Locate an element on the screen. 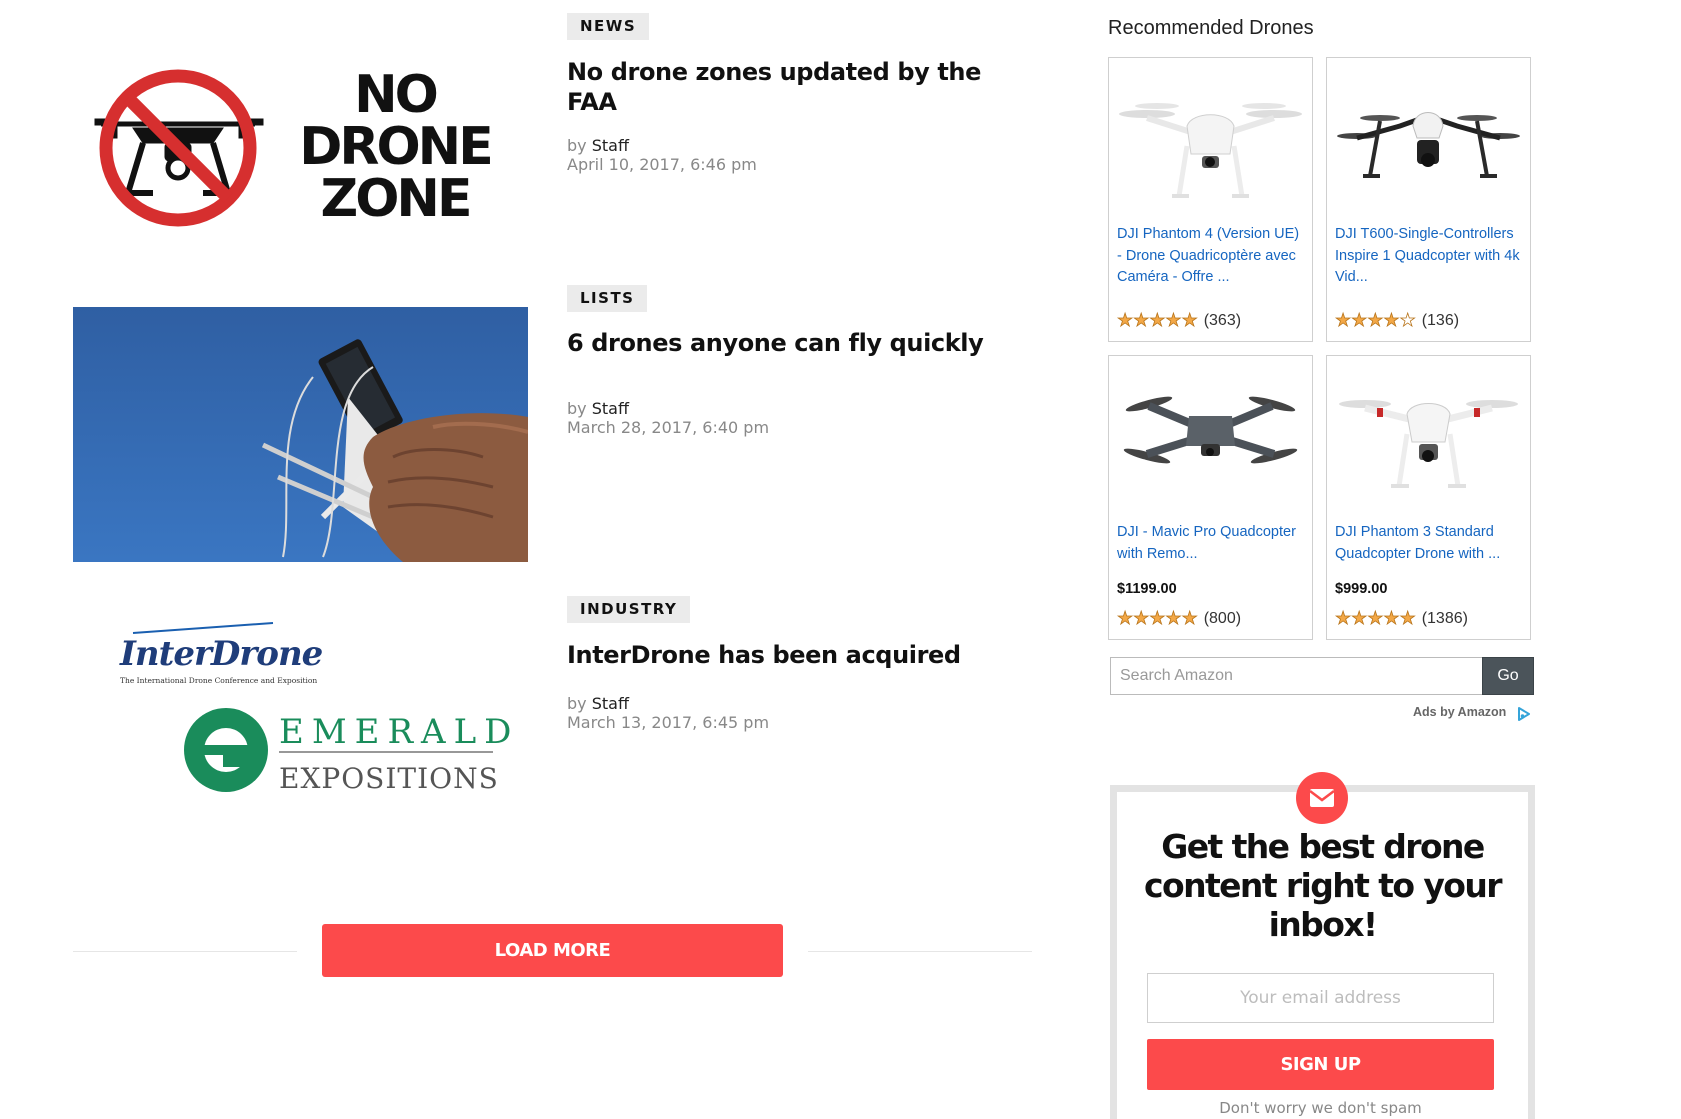  review-count: (1386) is located at coordinates (1445, 619).